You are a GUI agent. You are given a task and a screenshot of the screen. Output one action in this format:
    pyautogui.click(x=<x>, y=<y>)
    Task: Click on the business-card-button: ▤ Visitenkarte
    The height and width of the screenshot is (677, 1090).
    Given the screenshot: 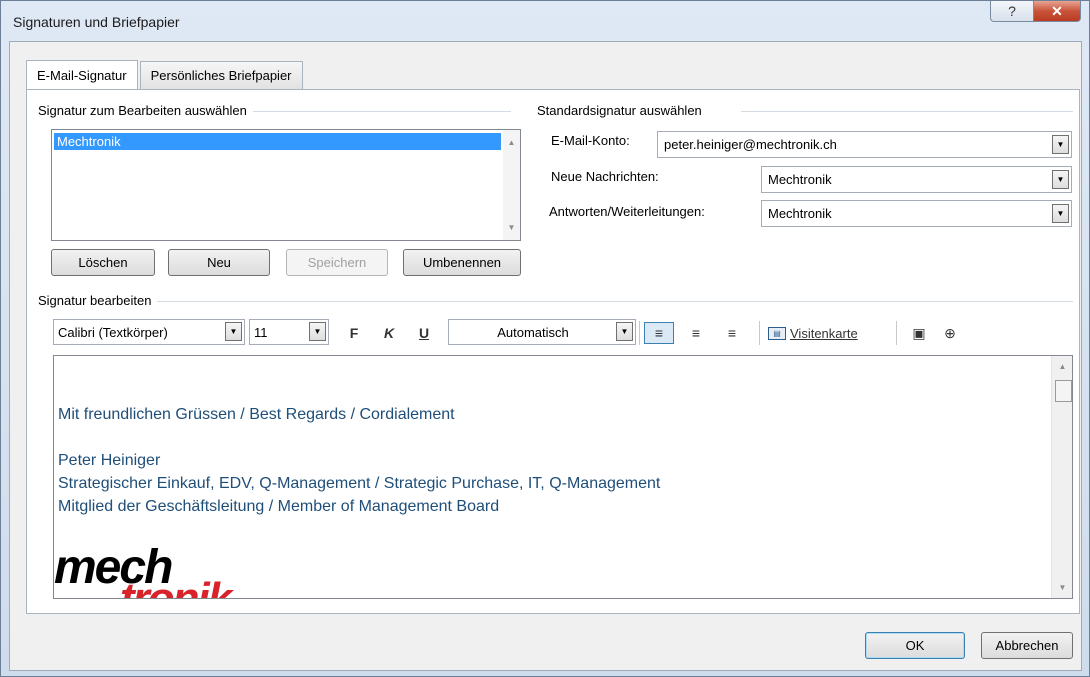 What is the action you would take?
    pyautogui.click(x=827, y=333)
    